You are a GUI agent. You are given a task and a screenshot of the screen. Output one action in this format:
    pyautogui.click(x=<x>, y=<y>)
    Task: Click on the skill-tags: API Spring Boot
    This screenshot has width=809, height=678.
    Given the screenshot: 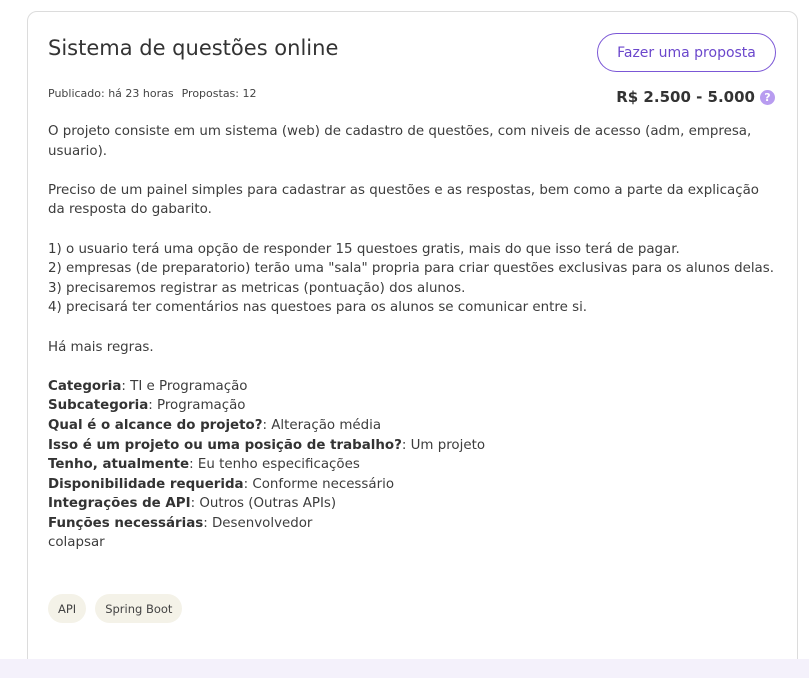 What is the action you would take?
    pyautogui.click(x=115, y=608)
    